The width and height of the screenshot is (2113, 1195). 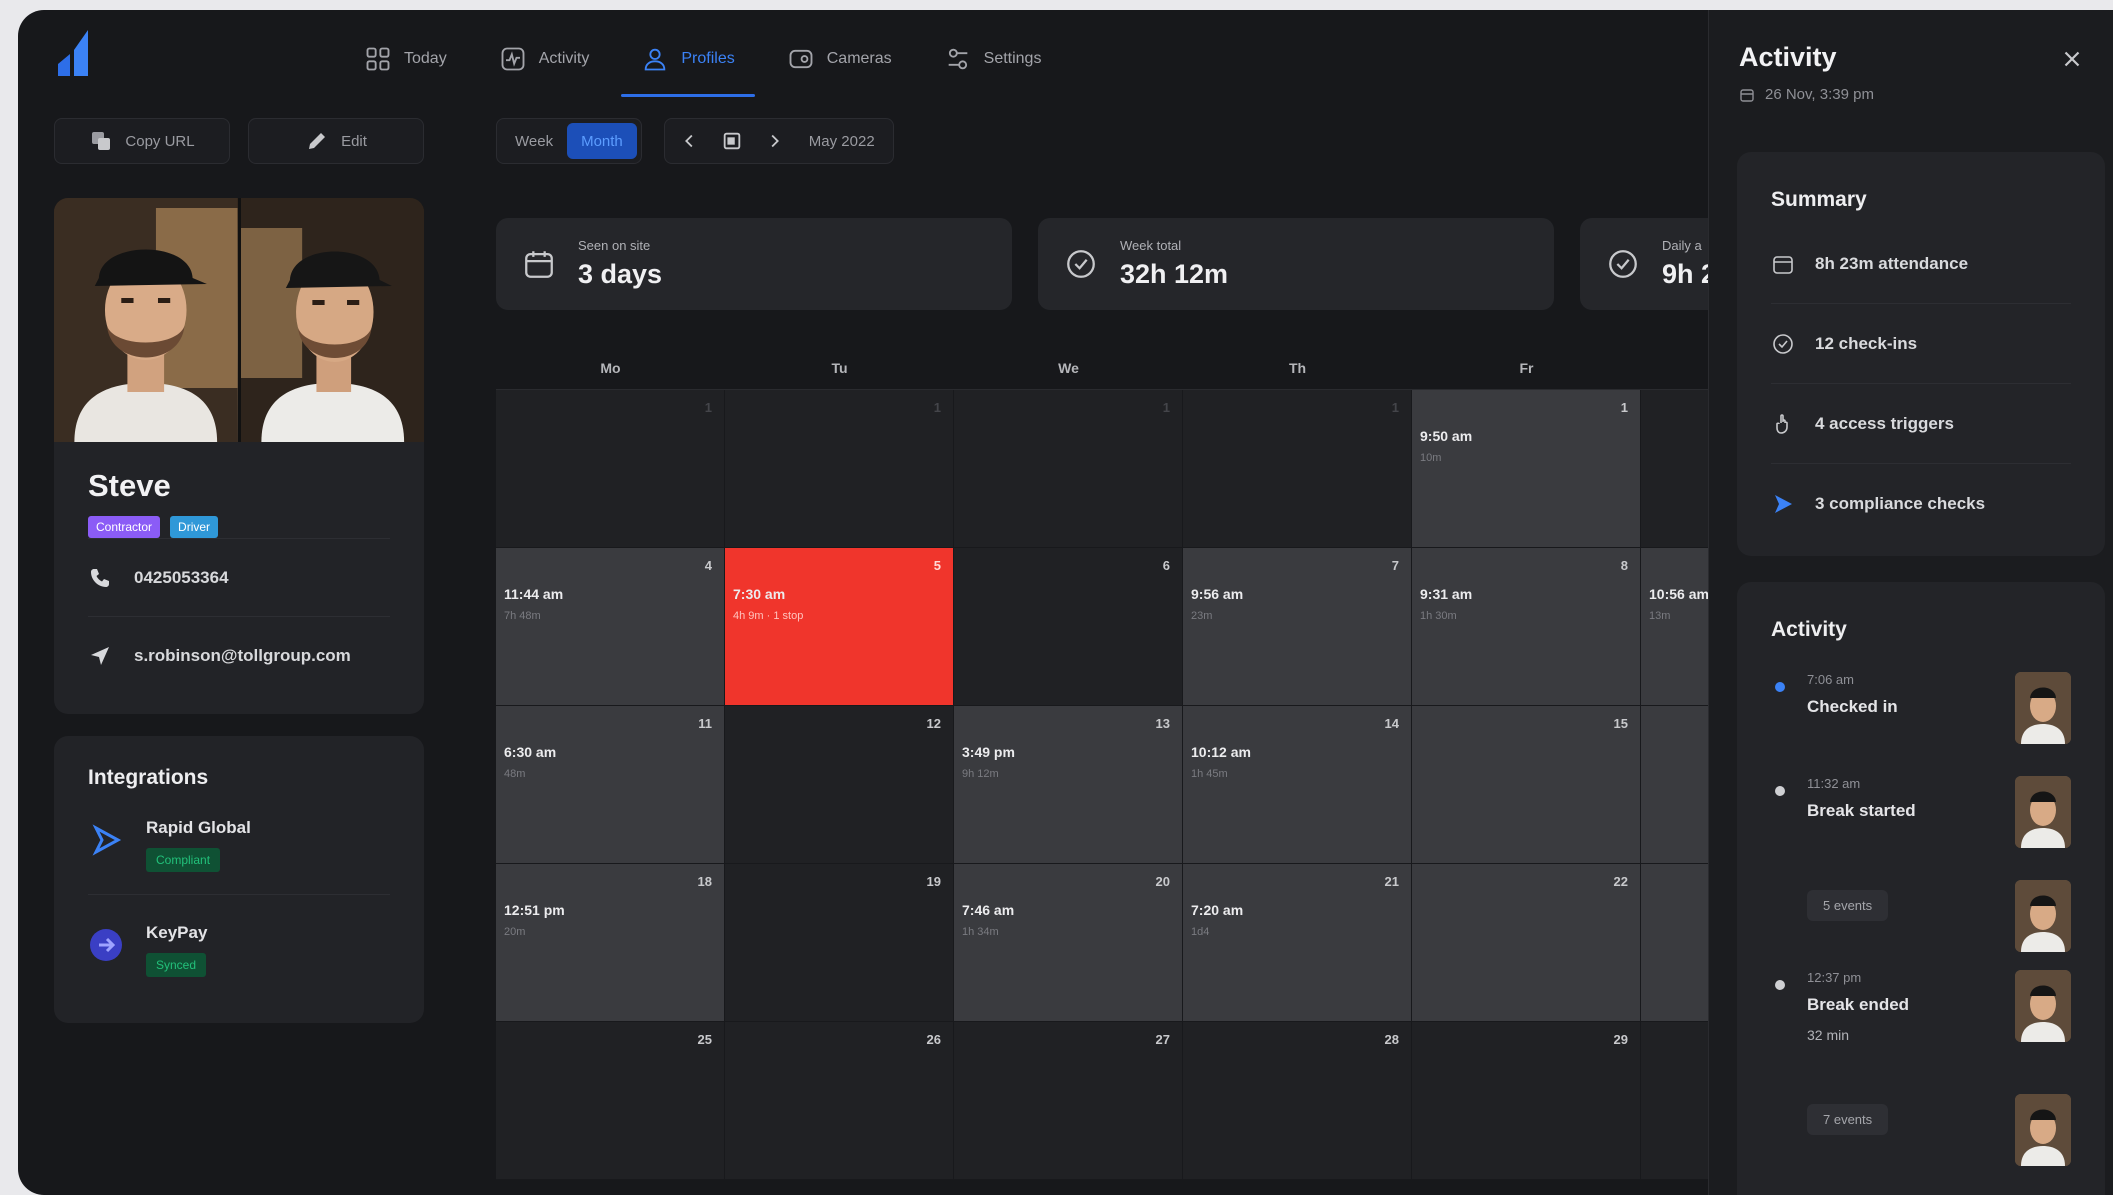 What do you see at coordinates (1068, 785) in the screenshot?
I see `calendar-day-cell: 13 3:49 pm 9h 12m` at bounding box center [1068, 785].